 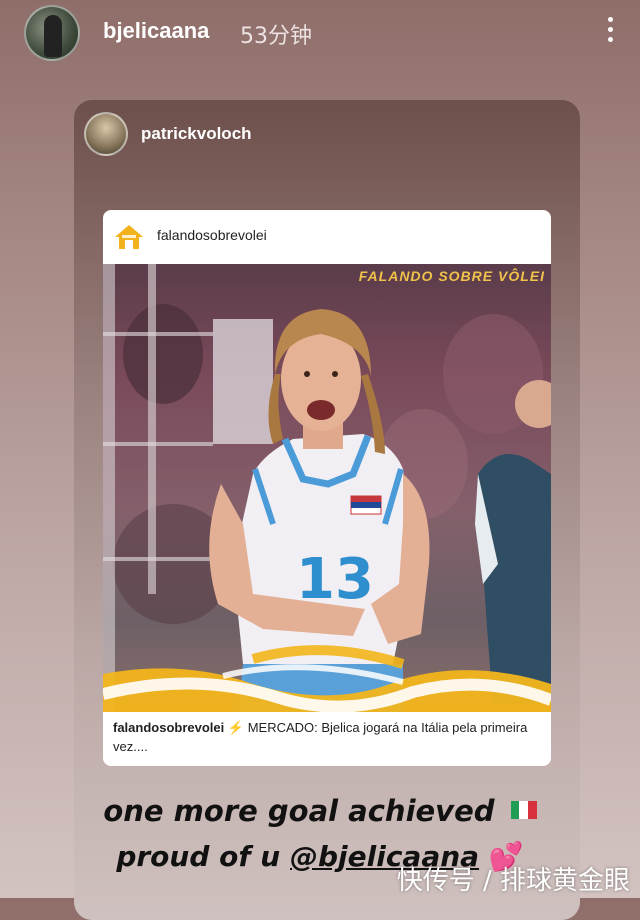 What do you see at coordinates (276, 36) in the screenshot?
I see `story-timestamp: 53分钟` at bounding box center [276, 36].